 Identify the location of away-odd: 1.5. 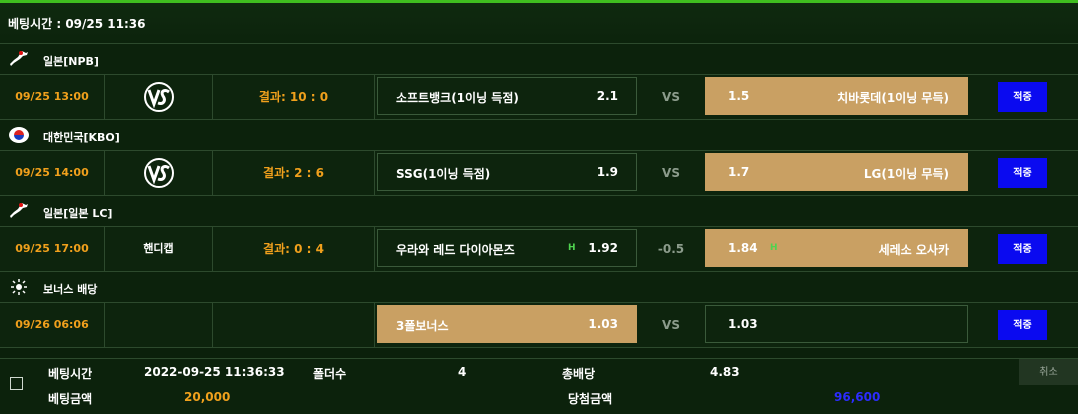
(739, 96).